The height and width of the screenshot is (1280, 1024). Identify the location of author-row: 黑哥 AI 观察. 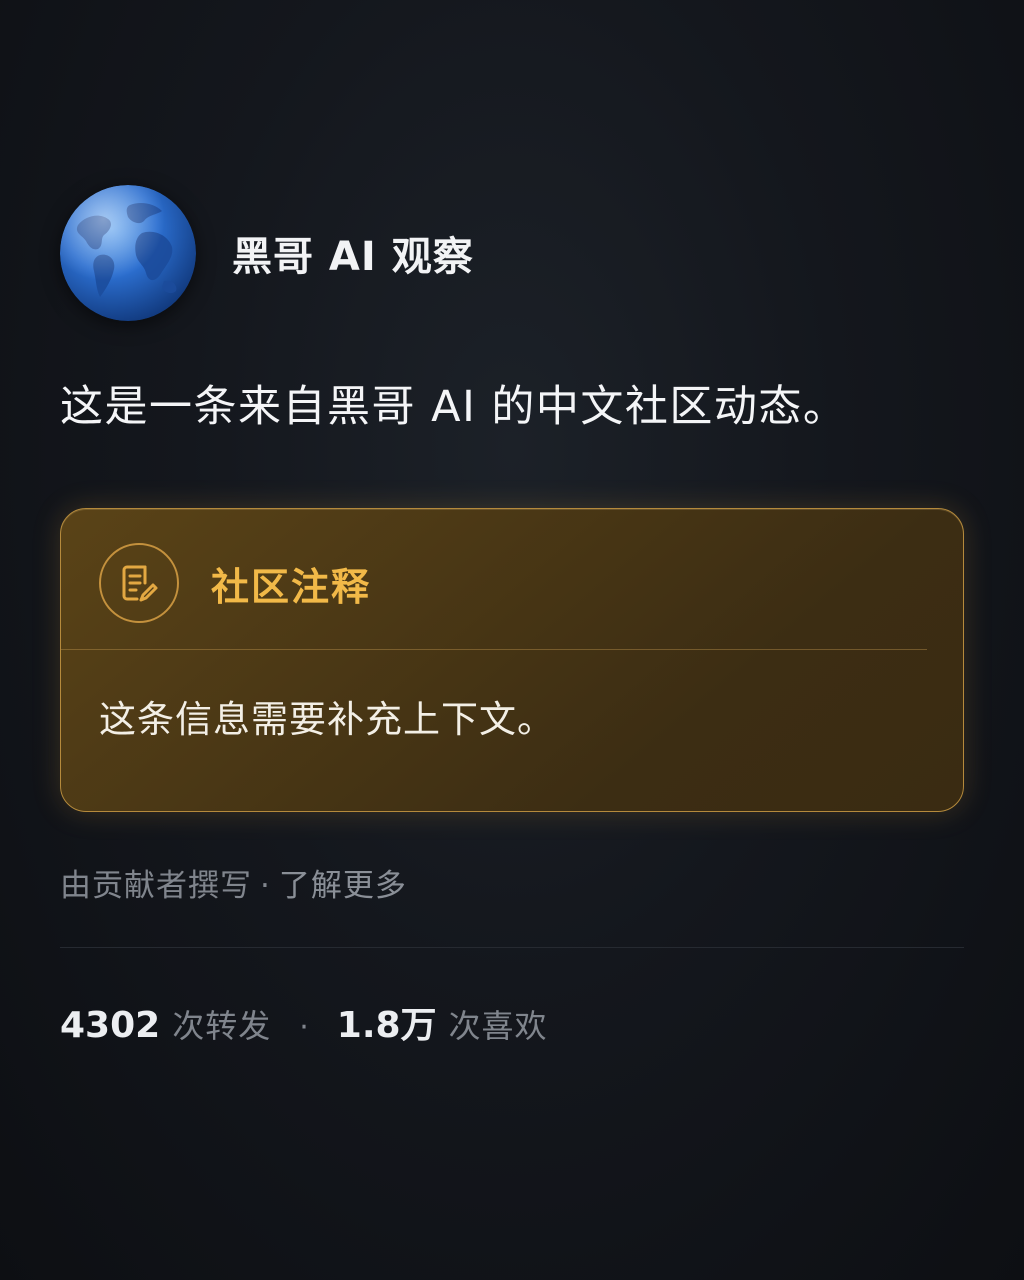
(267, 253).